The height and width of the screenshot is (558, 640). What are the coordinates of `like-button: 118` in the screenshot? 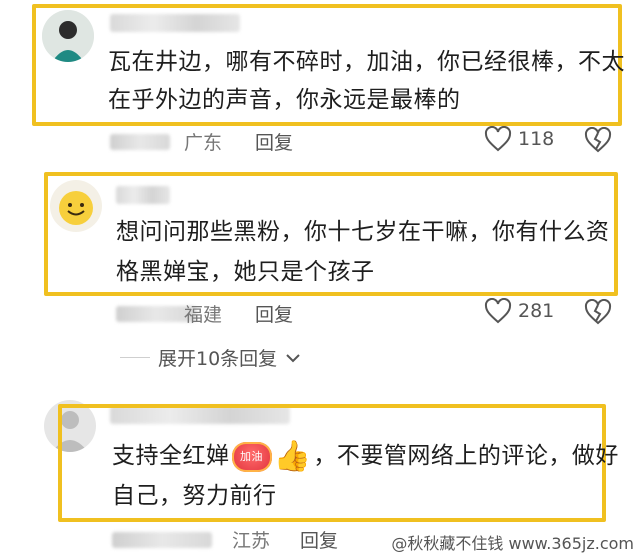 It's located at (519, 139).